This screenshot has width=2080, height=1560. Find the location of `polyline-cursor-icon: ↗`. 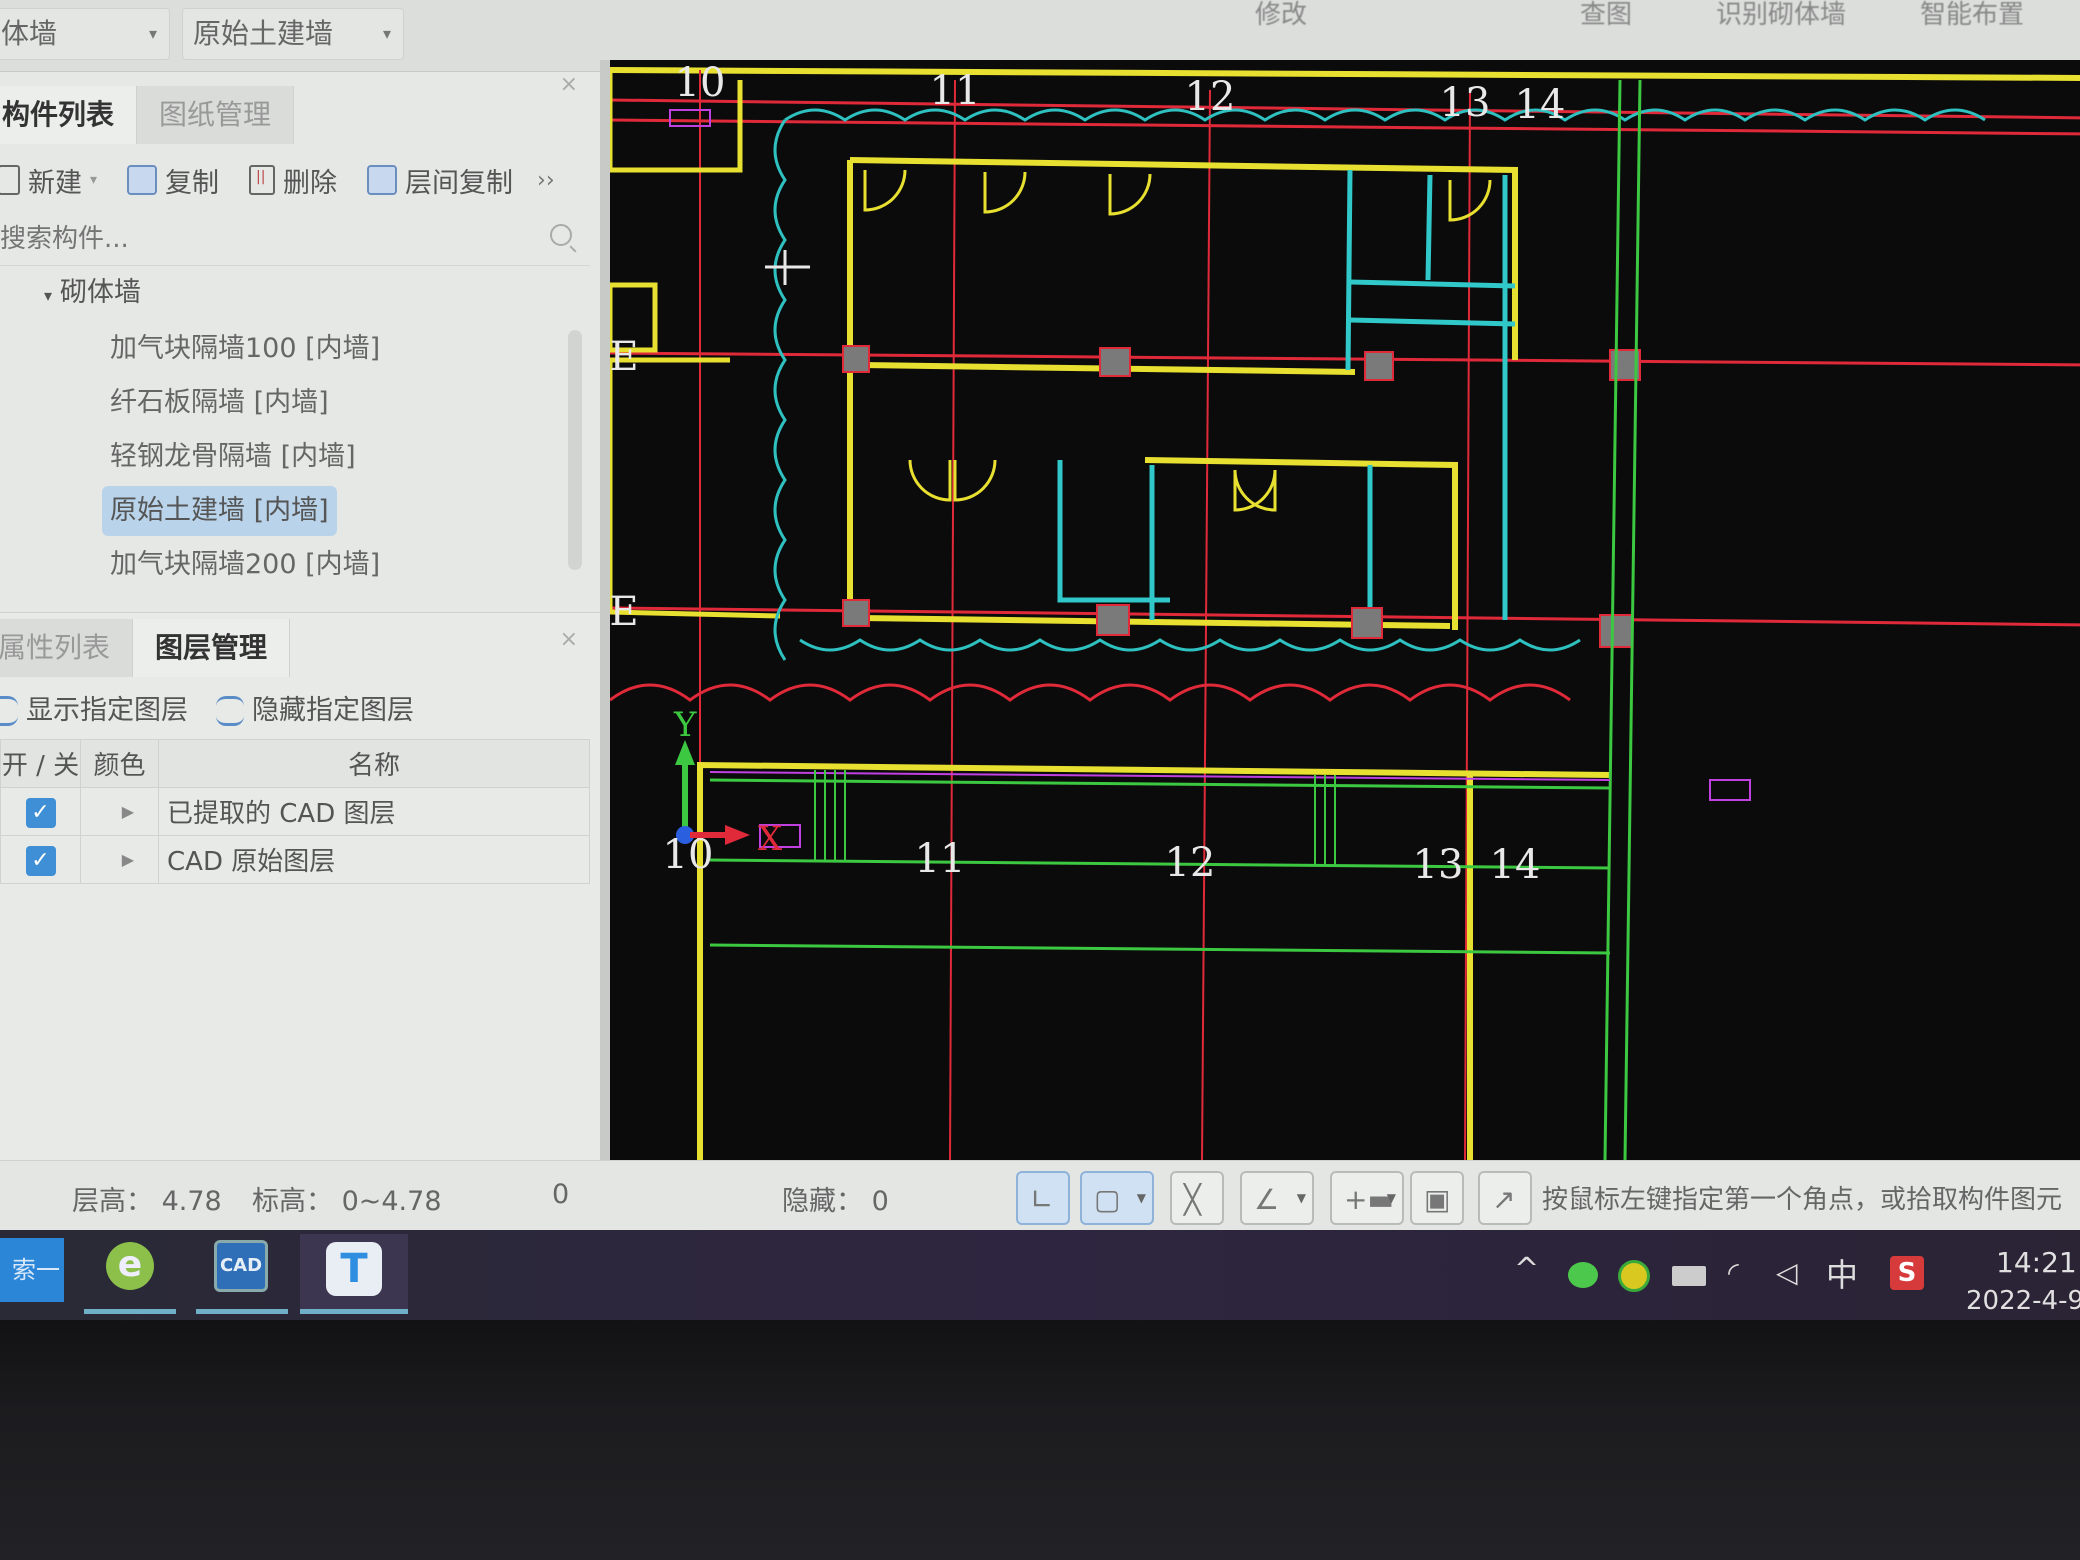

polyline-cursor-icon: ↗ is located at coordinates (1504, 1199).